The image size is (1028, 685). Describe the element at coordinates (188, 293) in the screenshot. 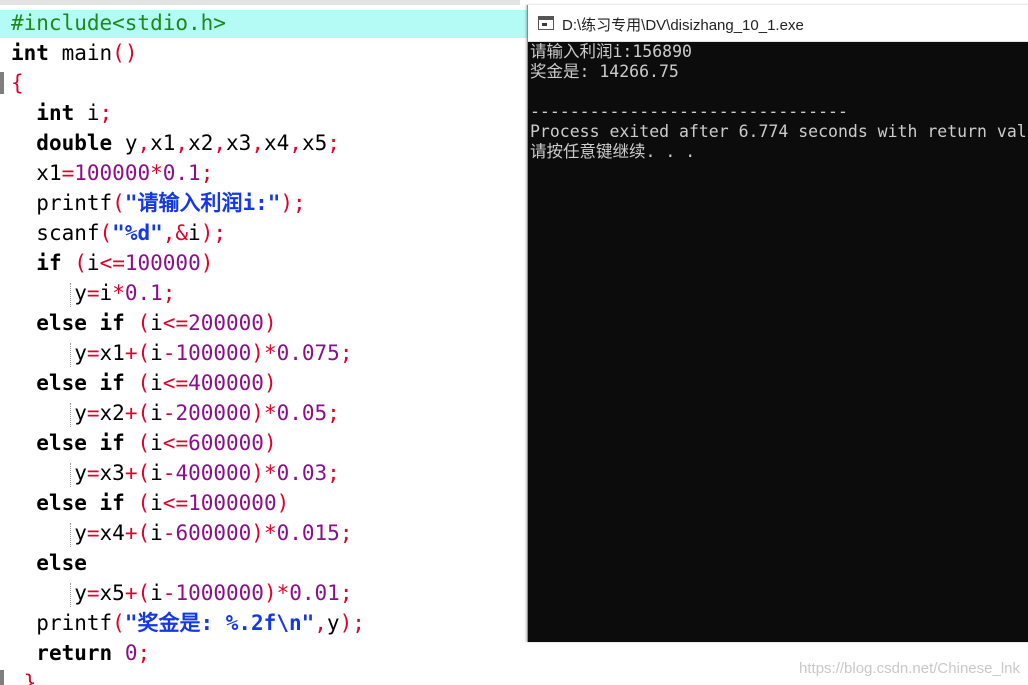

I see `code-line: y=i*0.1;` at that location.